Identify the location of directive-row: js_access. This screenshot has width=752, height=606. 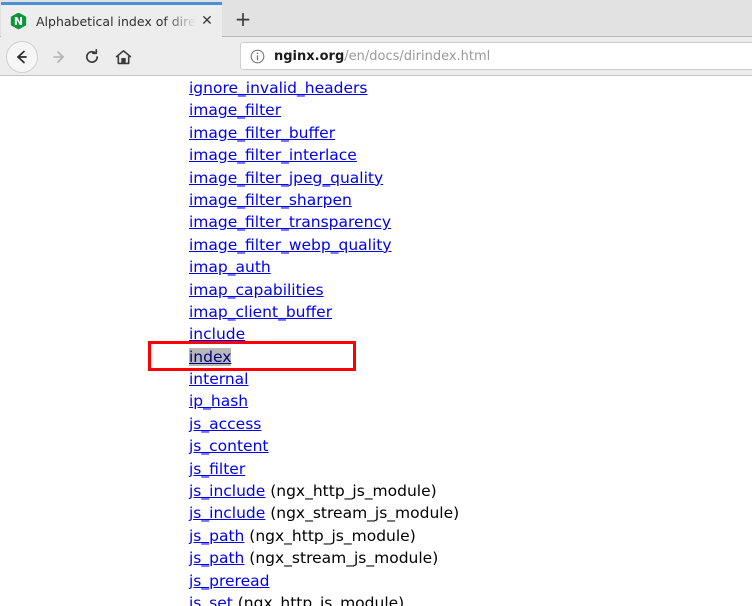
(459, 424).